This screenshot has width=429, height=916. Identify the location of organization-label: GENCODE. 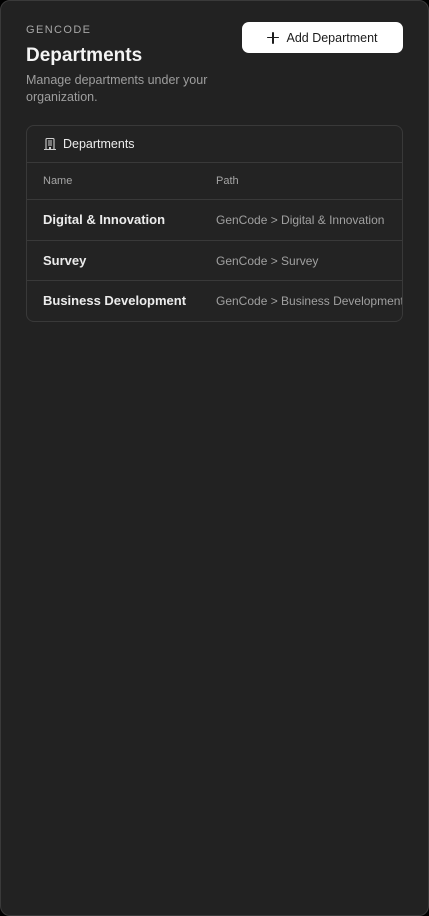
(59, 30).